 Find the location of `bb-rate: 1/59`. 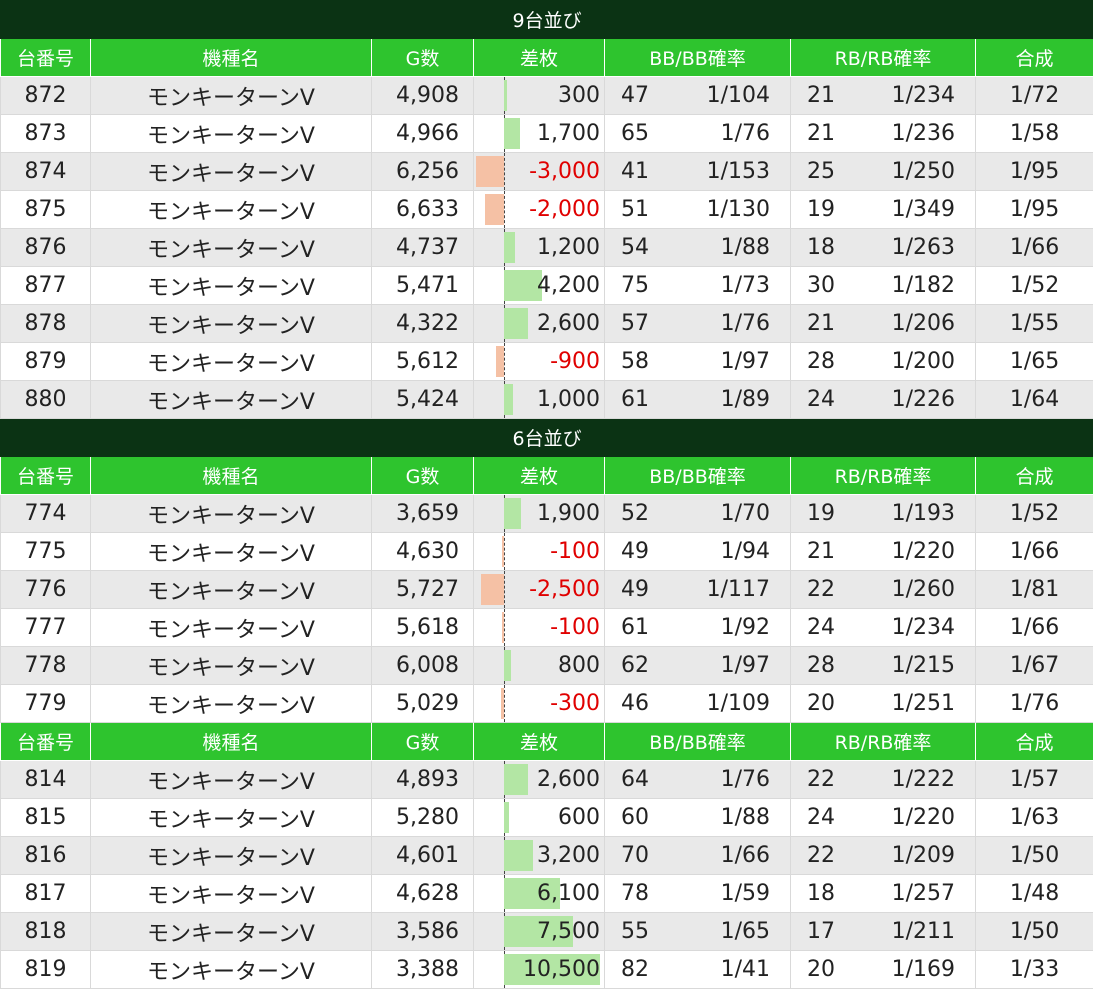

bb-rate: 1/59 is located at coordinates (745, 893).